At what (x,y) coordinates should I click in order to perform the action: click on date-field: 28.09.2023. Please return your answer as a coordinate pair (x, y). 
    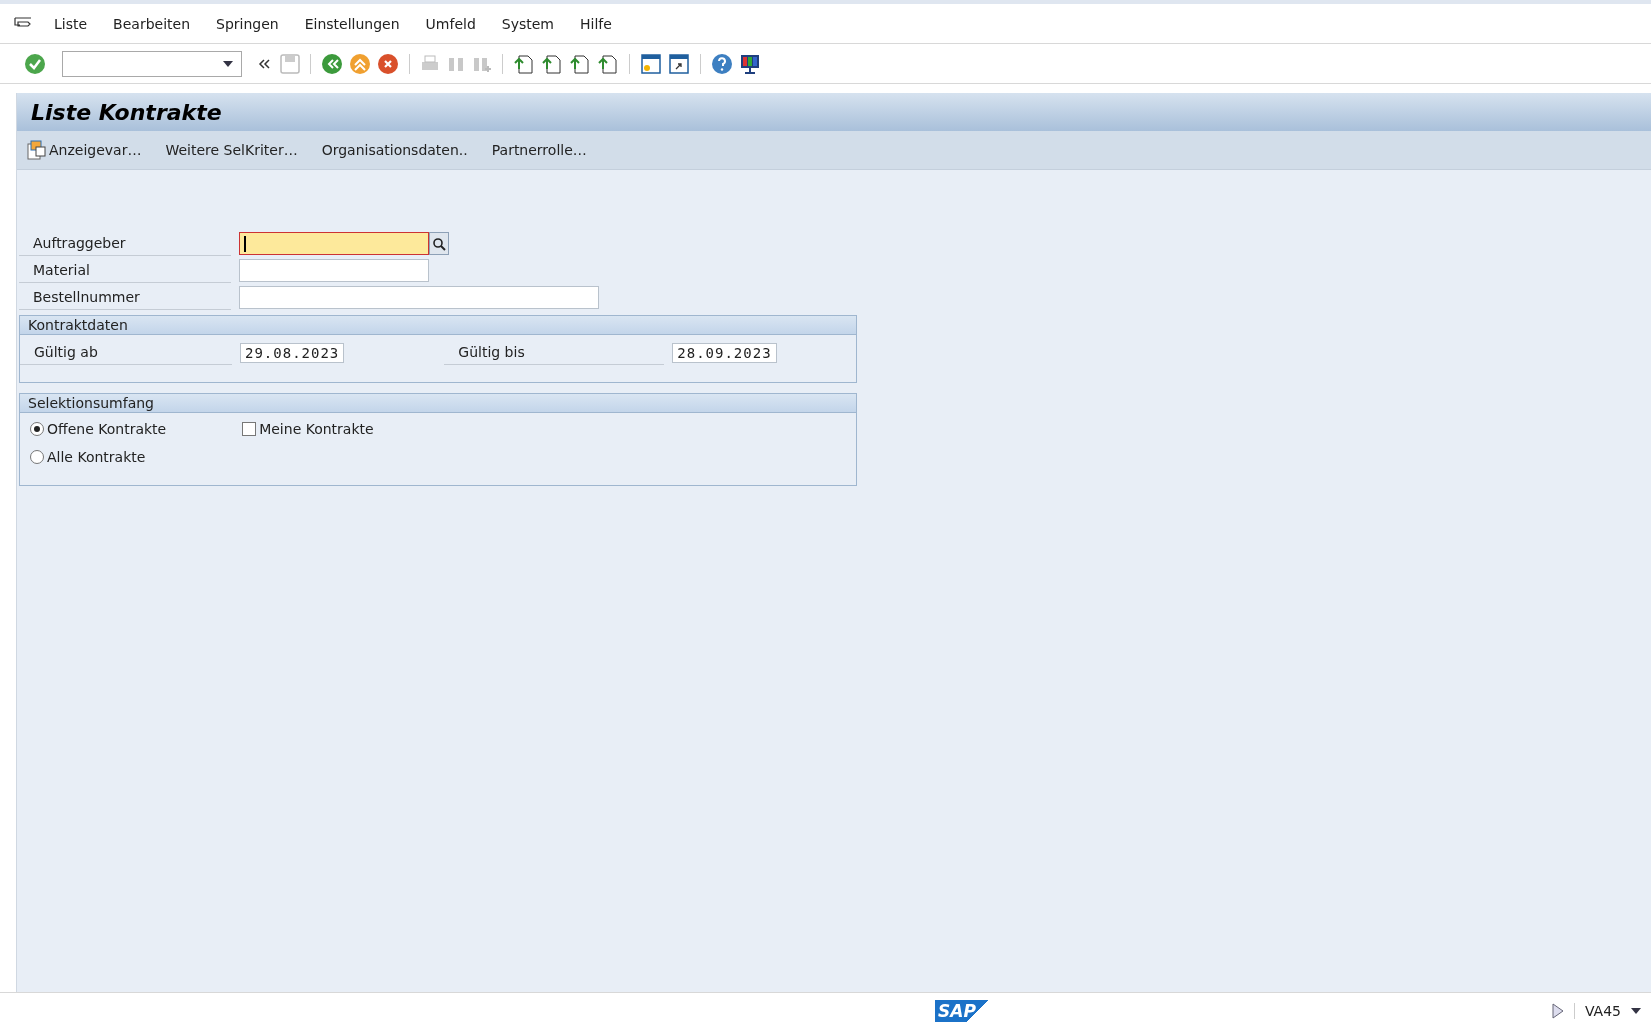
    Looking at the image, I should click on (724, 352).